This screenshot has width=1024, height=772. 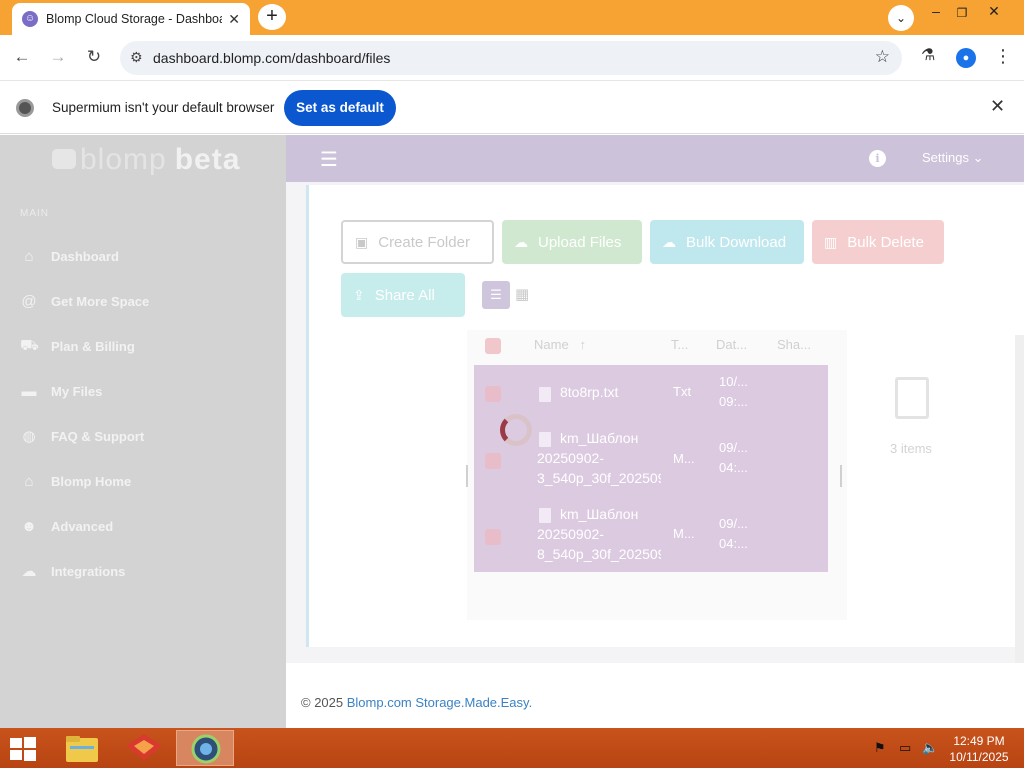 What do you see at coordinates (682, 391) in the screenshot?
I see `file-type: Txt` at bounding box center [682, 391].